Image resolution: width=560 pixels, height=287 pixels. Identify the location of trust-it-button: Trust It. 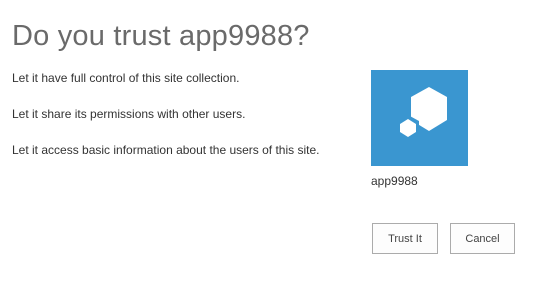
(405, 238).